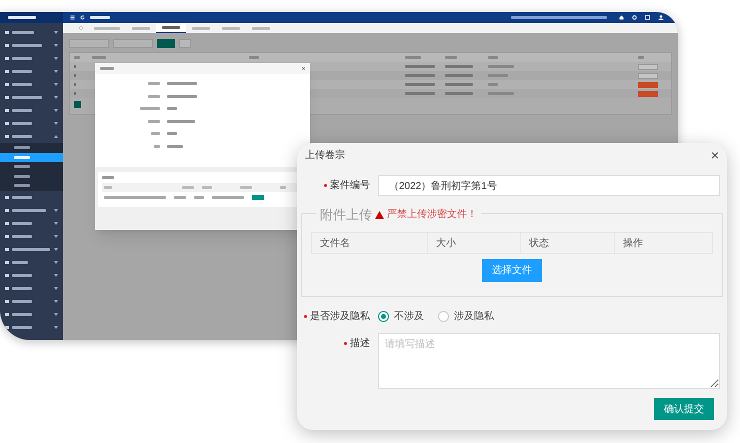  What do you see at coordinates (539, 243) in the screenshot?
I see `column-header: 状态` at bounding box center [539, 243].